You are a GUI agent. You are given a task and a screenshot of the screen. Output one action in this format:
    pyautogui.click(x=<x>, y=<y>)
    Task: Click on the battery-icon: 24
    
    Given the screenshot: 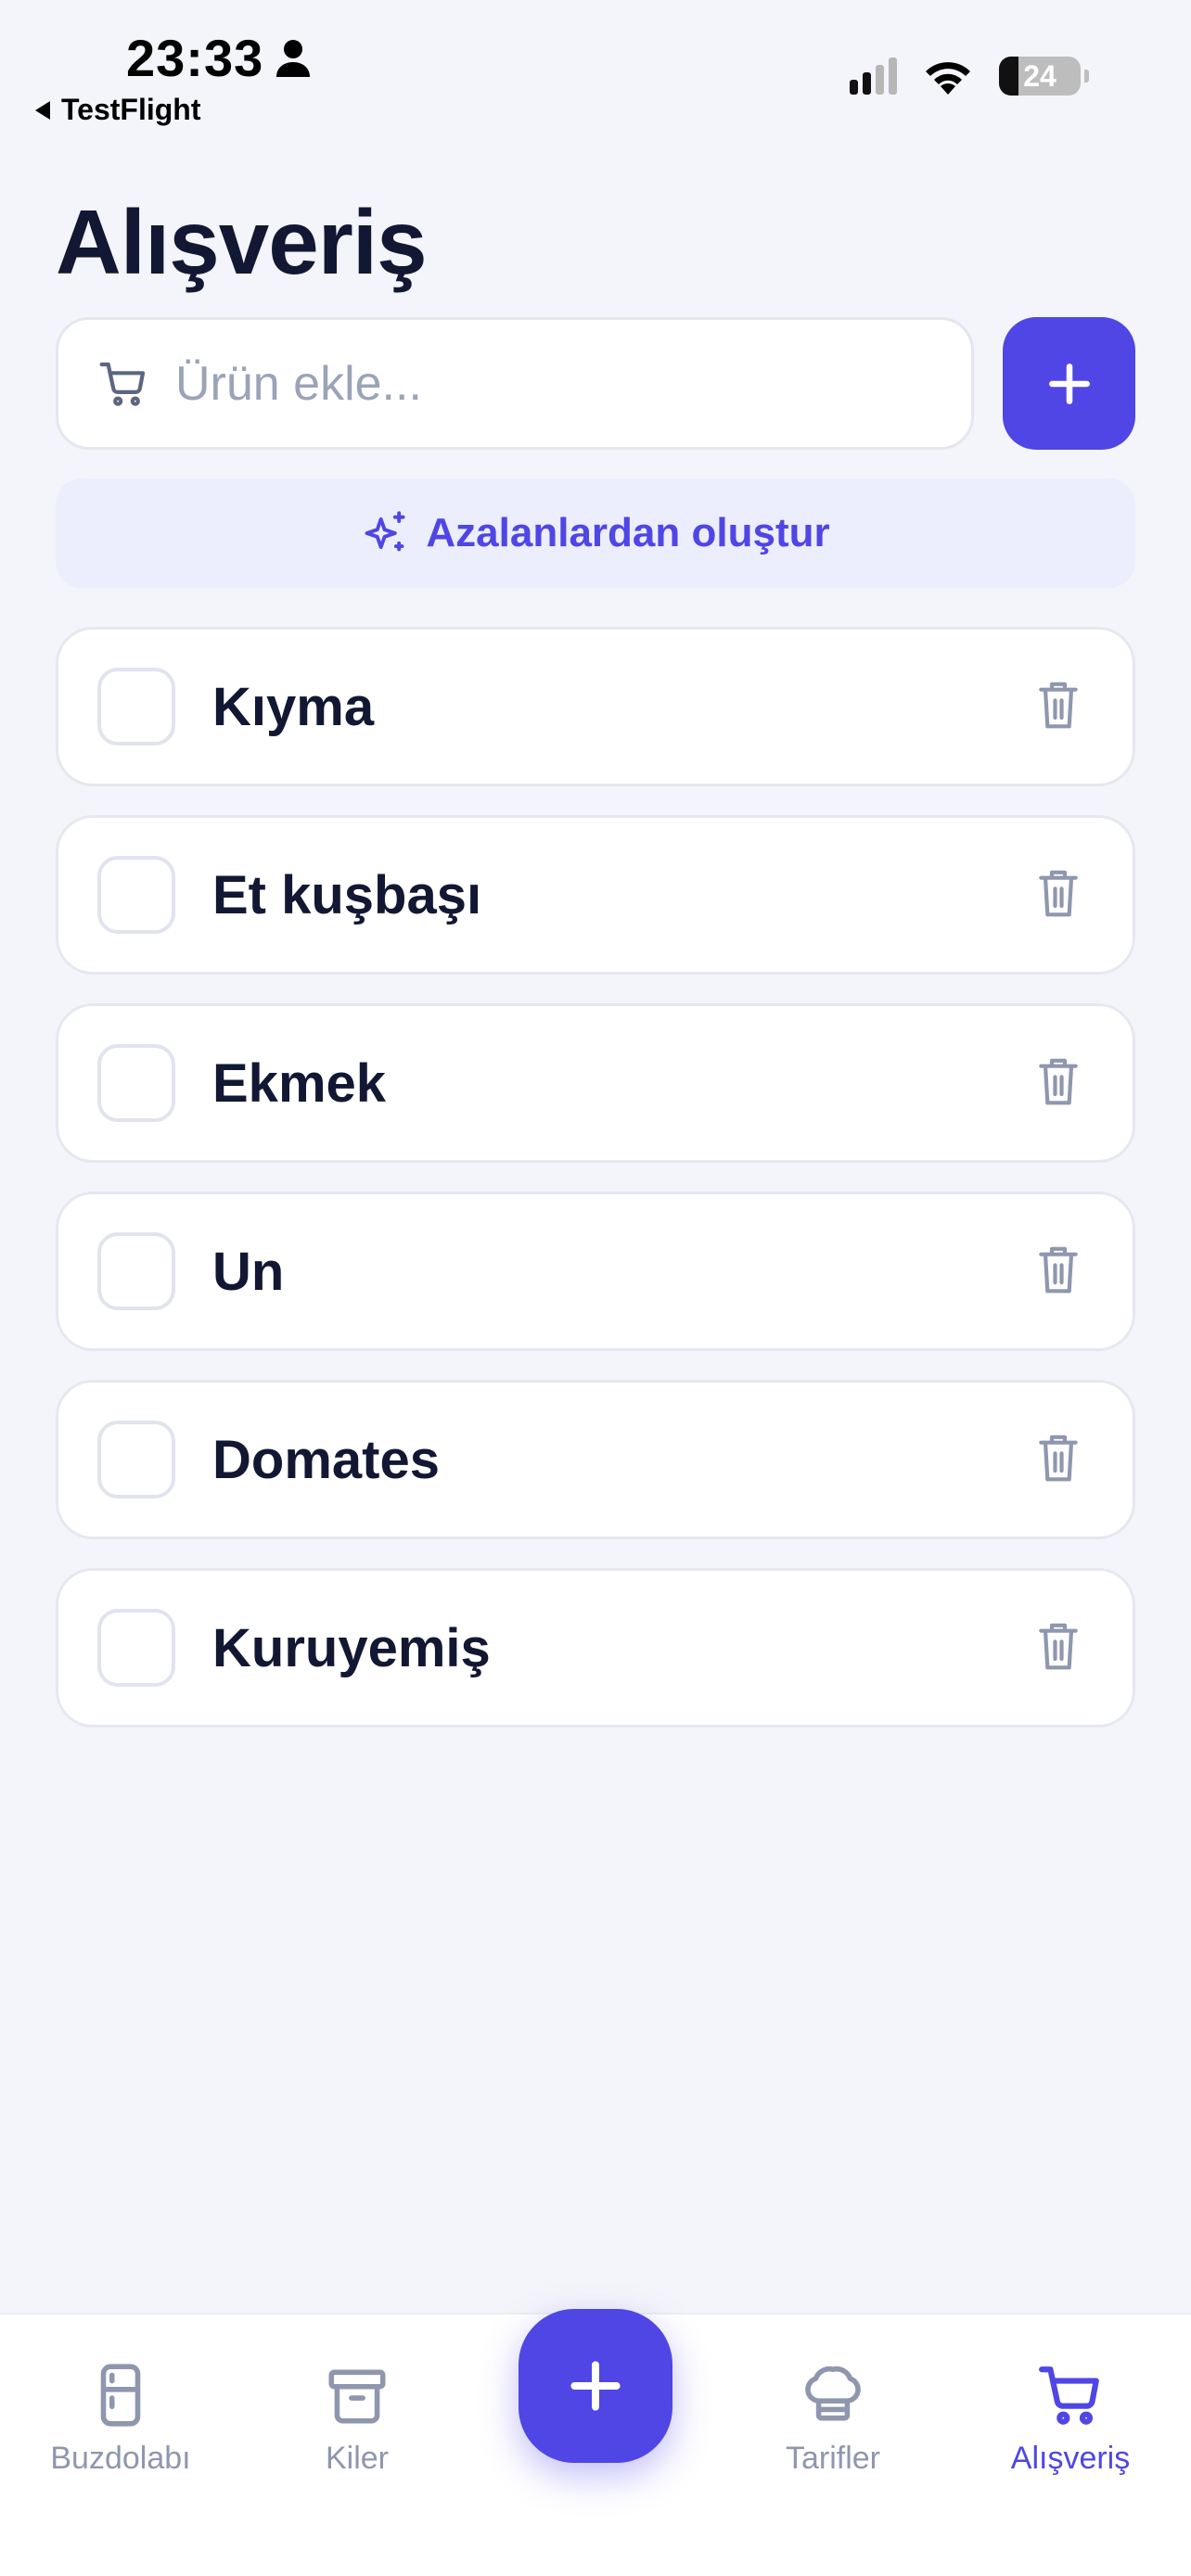 What is the action you would take?
    pyautogui.click(x=1040, y=76)
    